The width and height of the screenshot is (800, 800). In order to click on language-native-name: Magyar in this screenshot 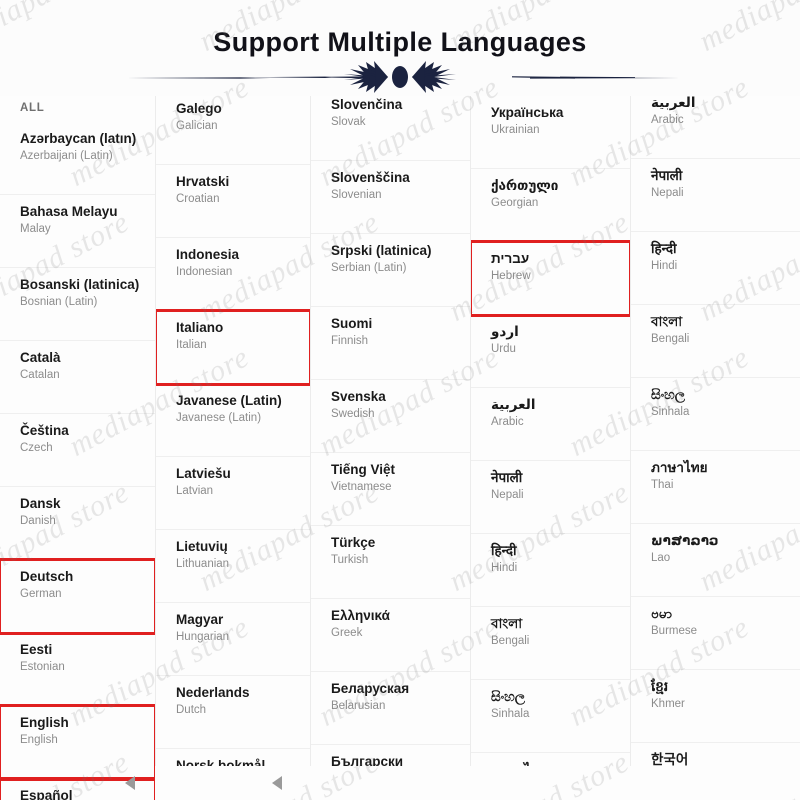, I will do `click(200, 619)`.